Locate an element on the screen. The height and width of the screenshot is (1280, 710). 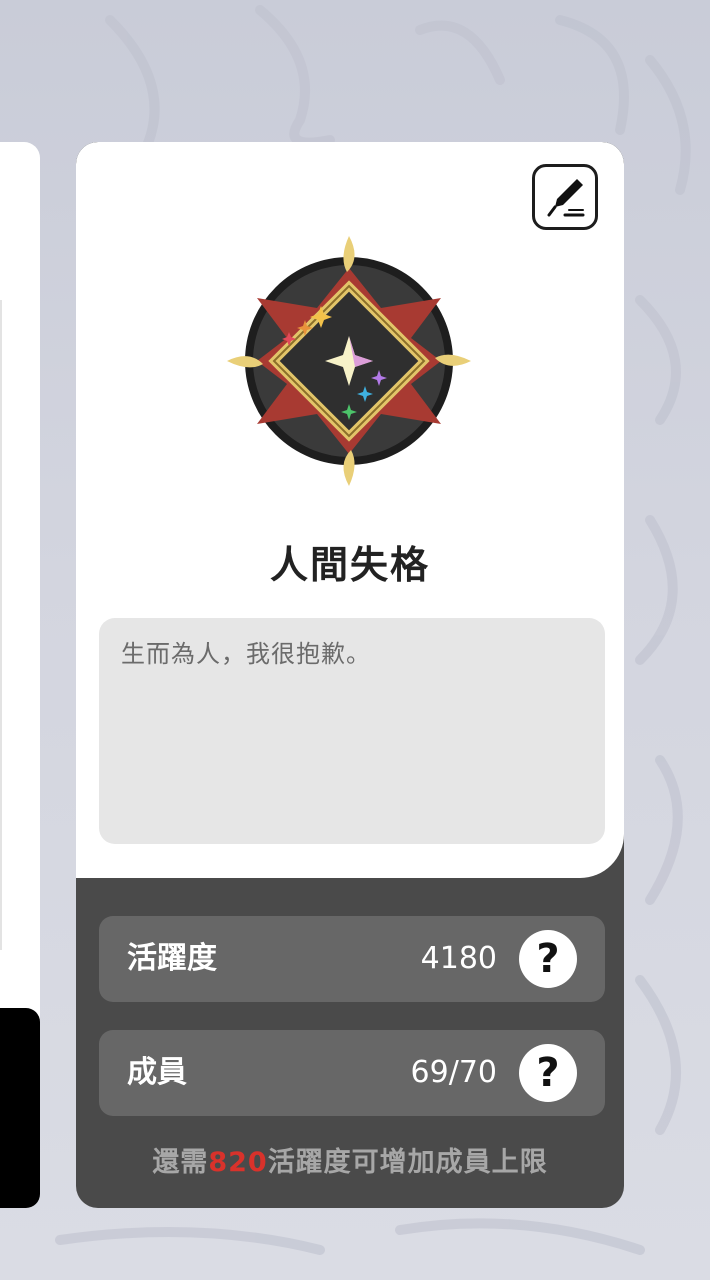
guild-motto-field: 生而為人，我很抱歉。 is located at coordinates (352, 731).